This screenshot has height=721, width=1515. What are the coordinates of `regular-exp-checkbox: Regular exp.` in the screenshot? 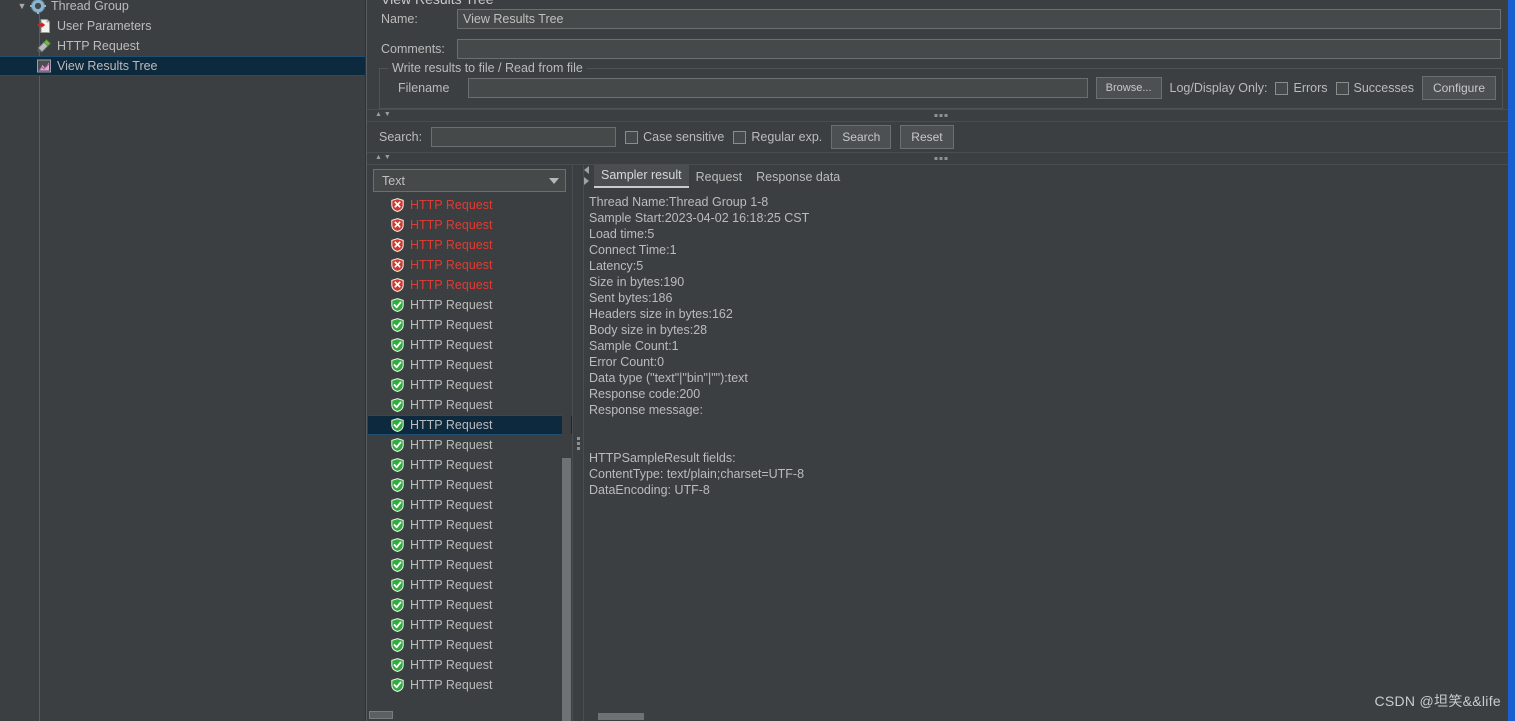 It's located at (777, 137).